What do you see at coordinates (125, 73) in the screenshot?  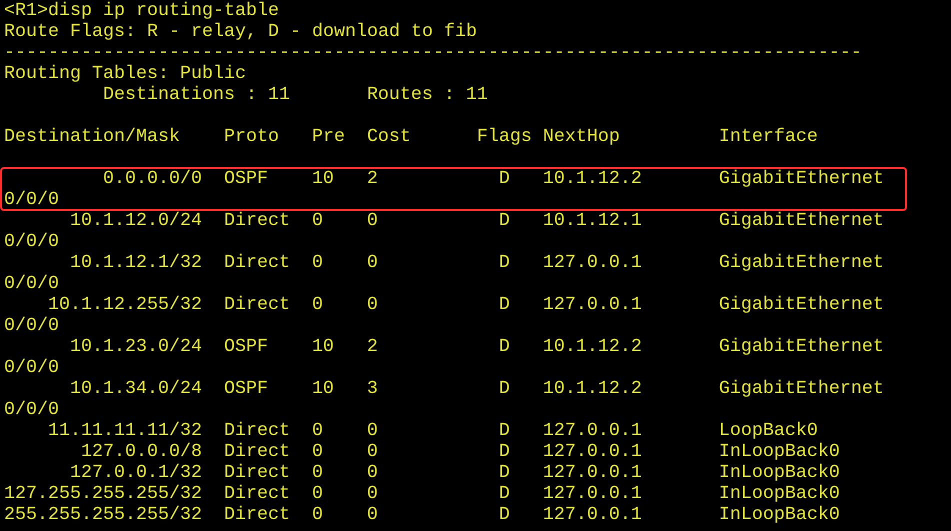 I see `routing-tables-text: Routing Tables: Public` at bounding box center [125, 73].